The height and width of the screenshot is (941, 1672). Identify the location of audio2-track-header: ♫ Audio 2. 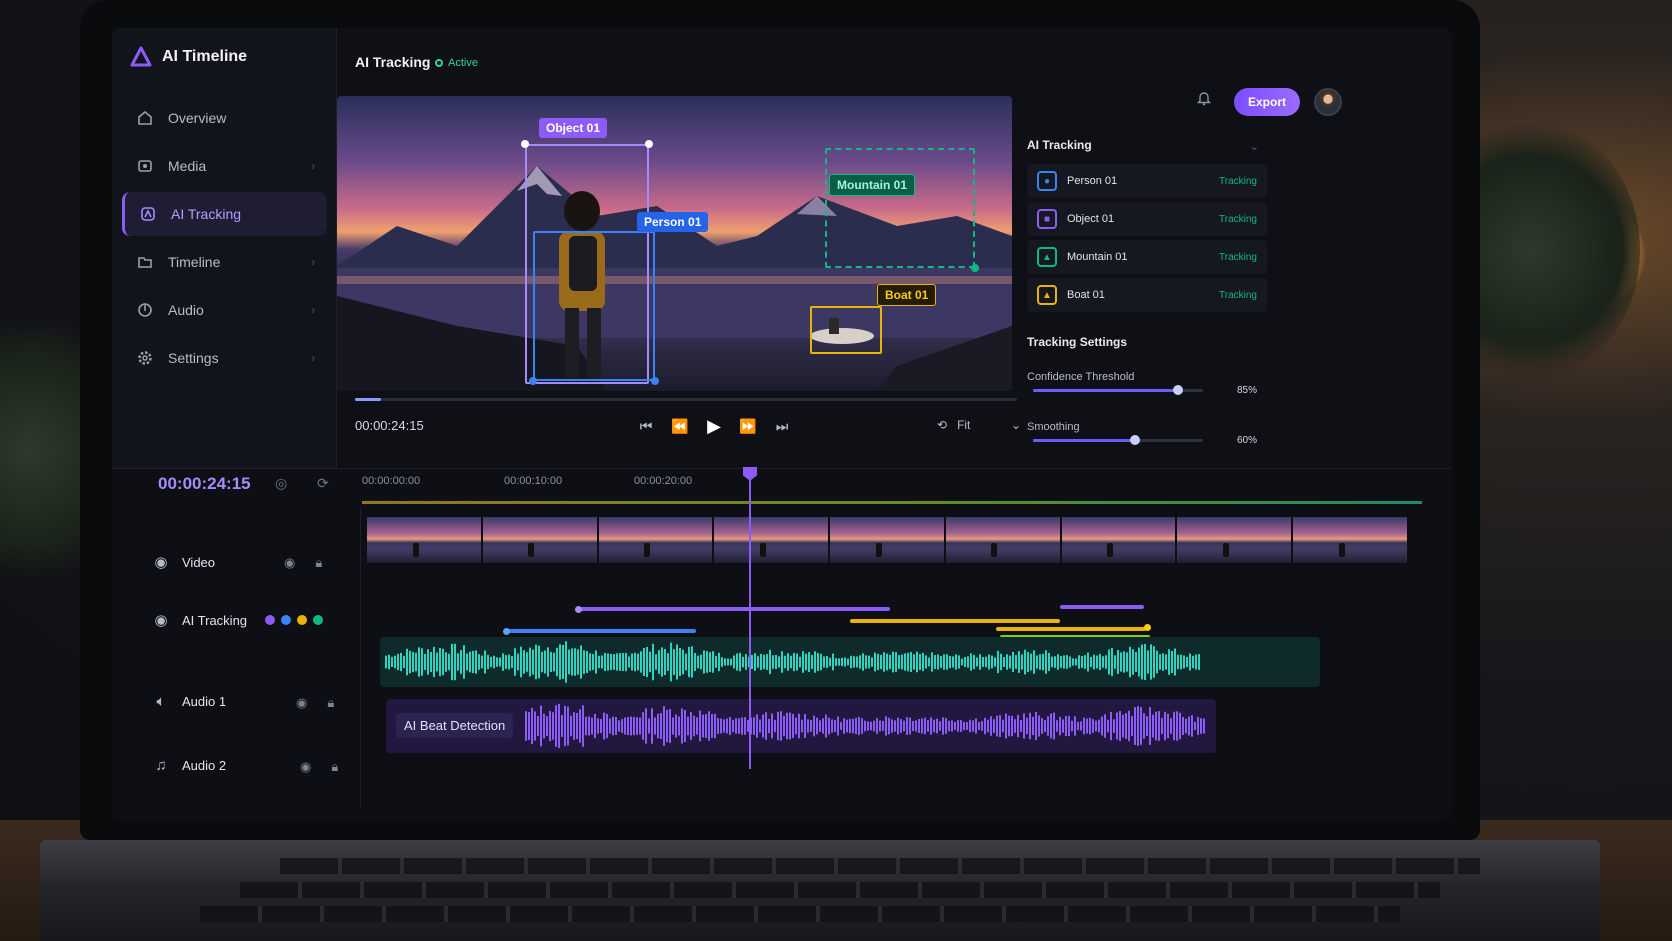
(189, 765).